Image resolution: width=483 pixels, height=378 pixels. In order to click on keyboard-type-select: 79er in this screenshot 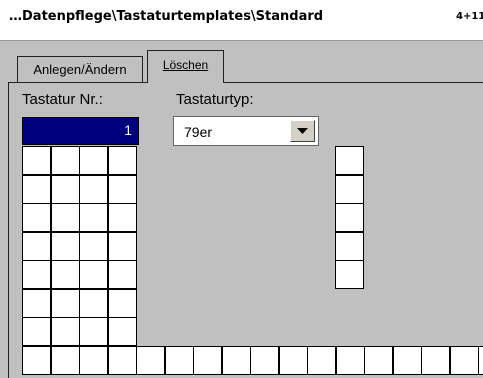, I will do `click(246, 131)`.